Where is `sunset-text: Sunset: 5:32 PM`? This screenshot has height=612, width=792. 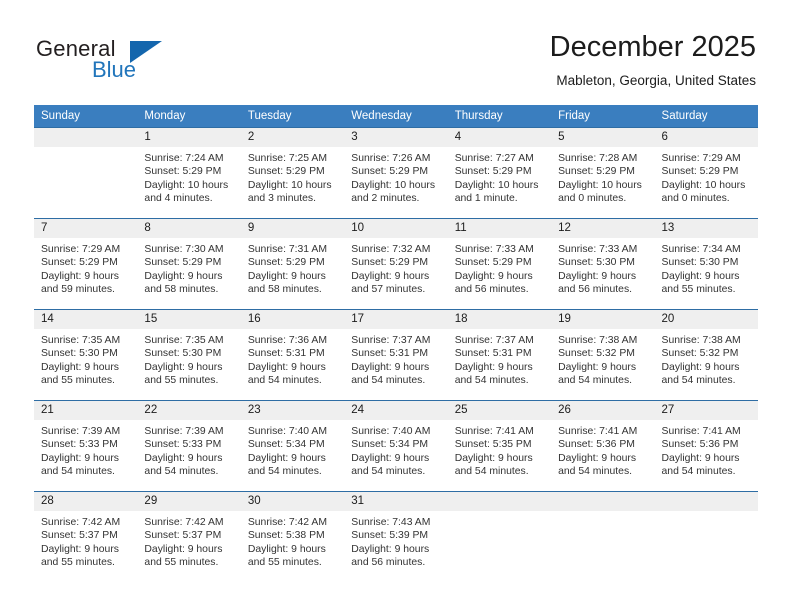
sunset-text: Sunset: 5:32 PM is located at coordinates (700, 354).